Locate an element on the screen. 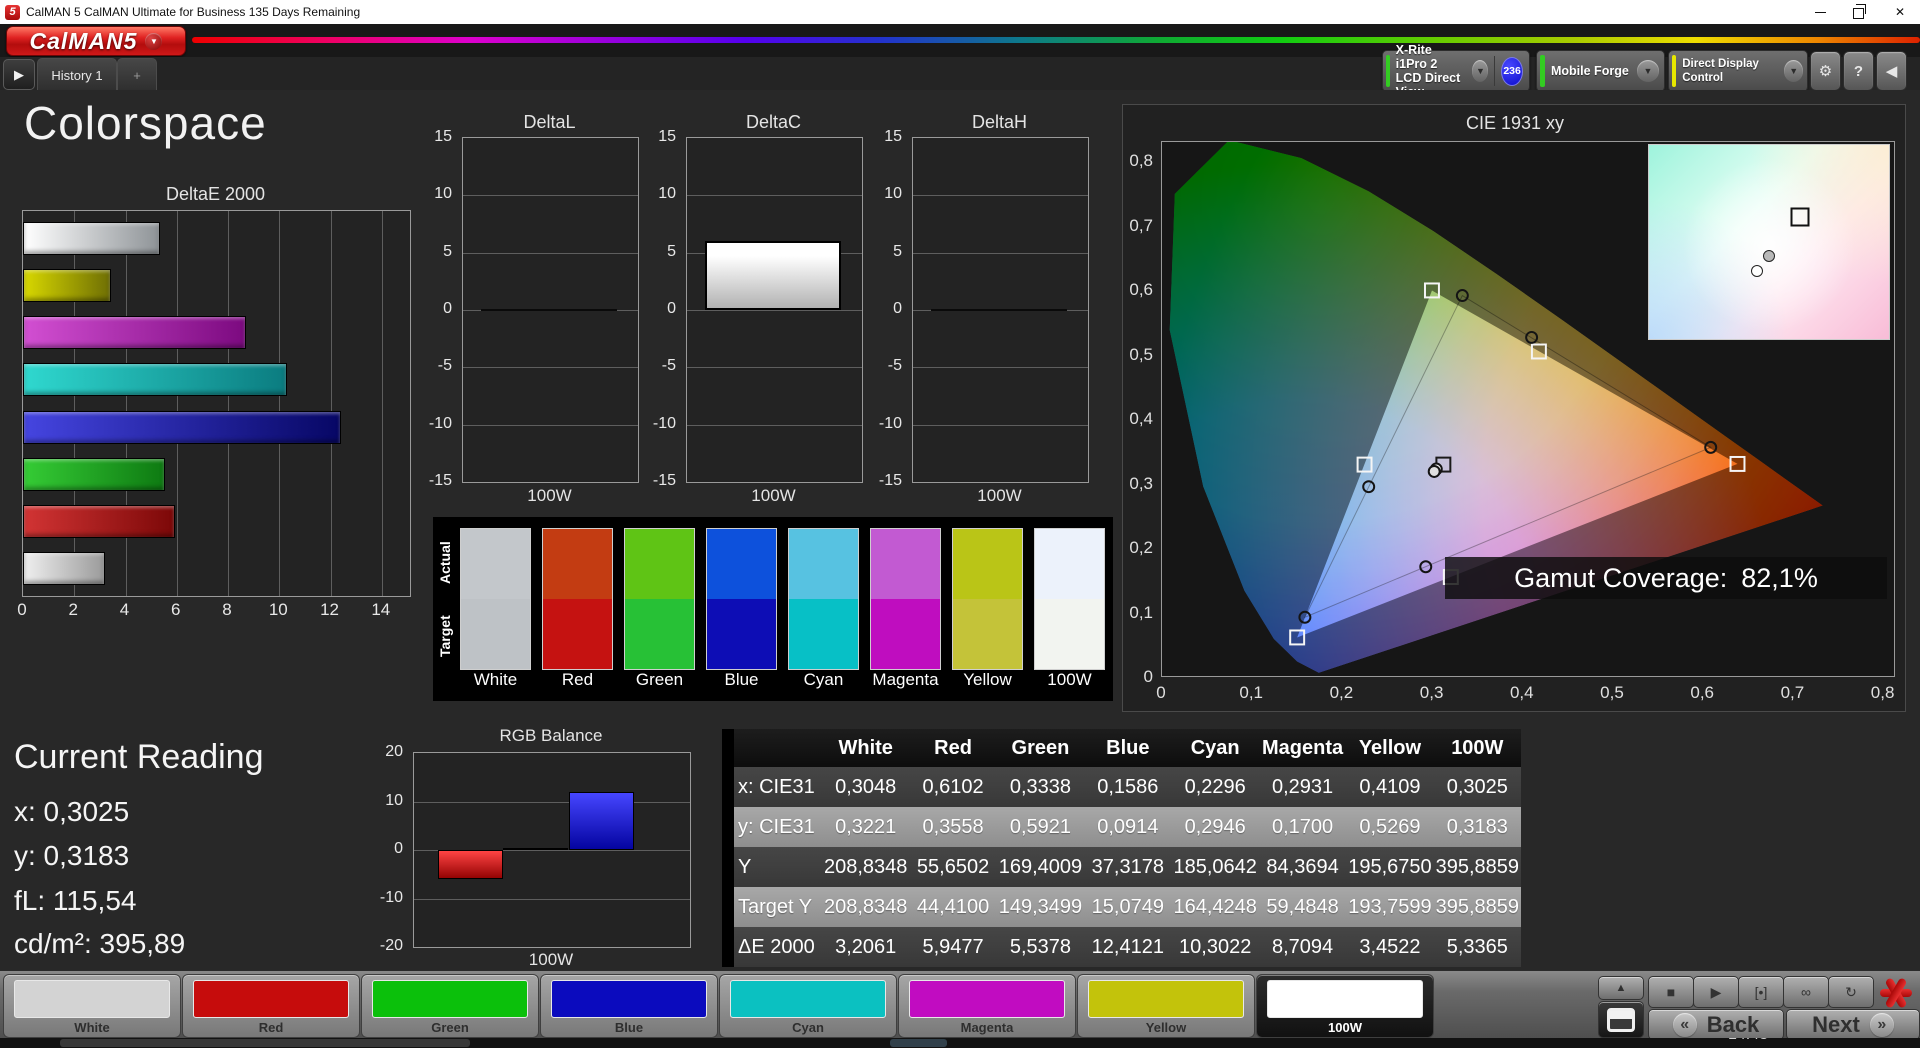 The height and width of the screenshot is (1048, 1920). cie-measured-marker-100w is located at coordinates (1434, 471).